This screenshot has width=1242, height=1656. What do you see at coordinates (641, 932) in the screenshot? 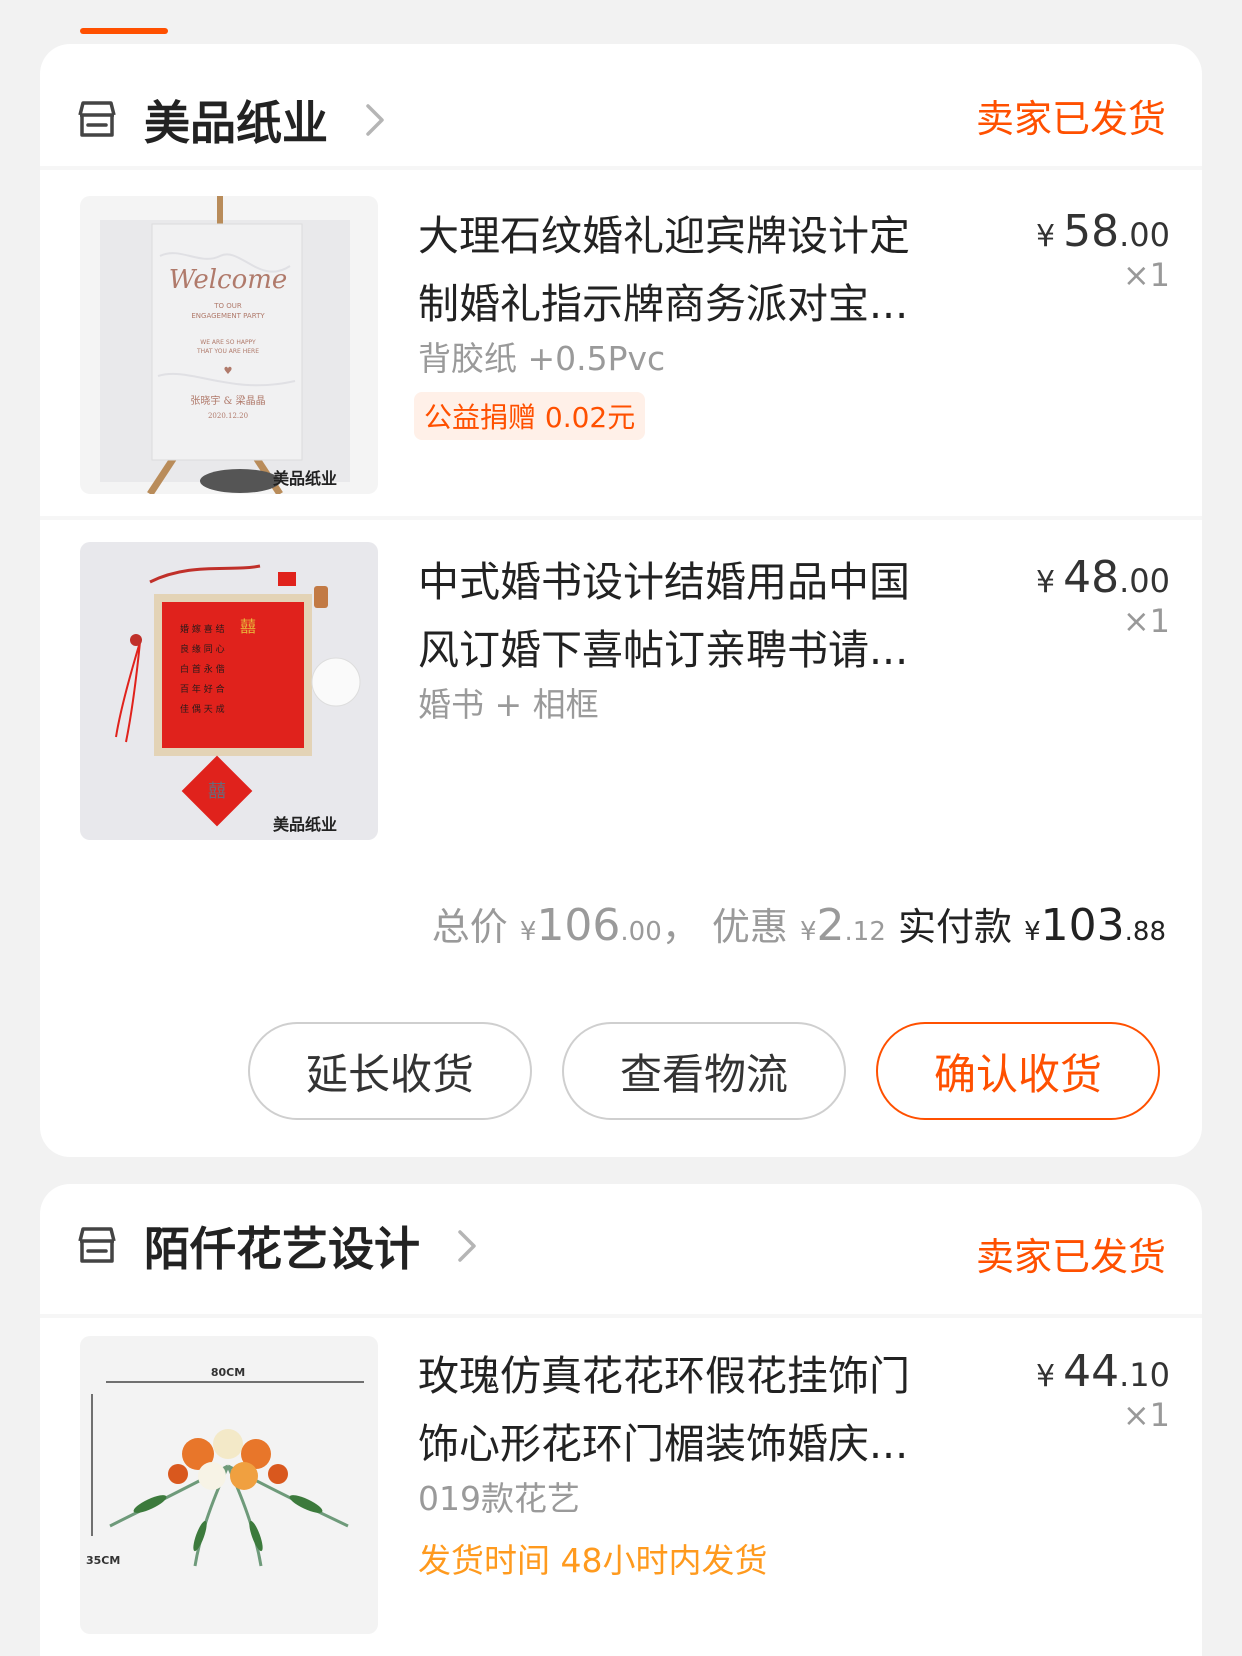
I see `total-decimal: .00` at bounding box center [641, 932].